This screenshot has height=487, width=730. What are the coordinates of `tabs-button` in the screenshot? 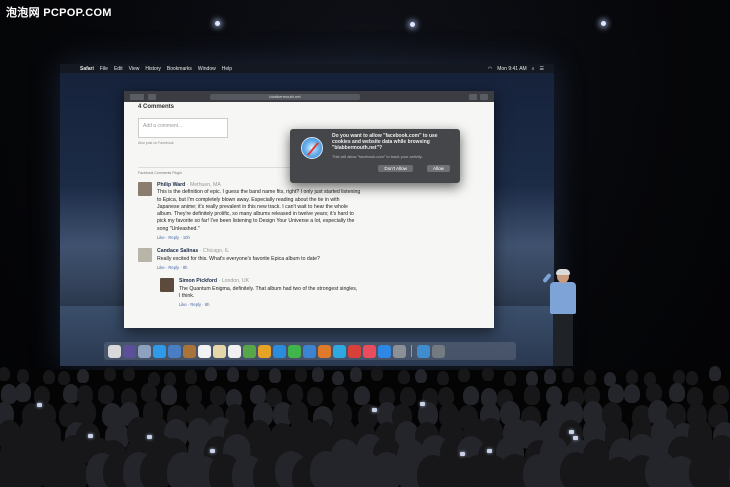 It's located at (484, 96).